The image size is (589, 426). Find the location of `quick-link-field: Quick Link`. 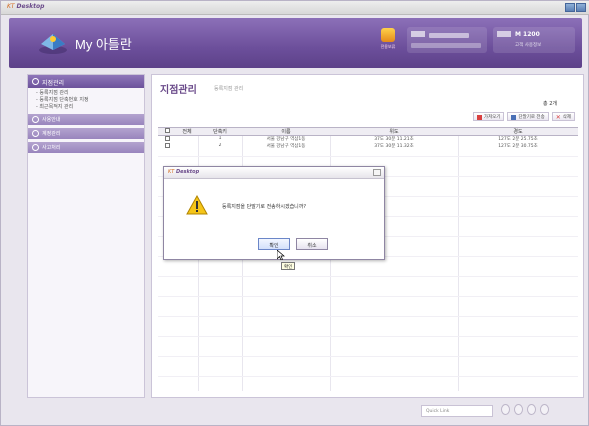

quick-link-field: Quick Link is located at coordinates (457, 411).